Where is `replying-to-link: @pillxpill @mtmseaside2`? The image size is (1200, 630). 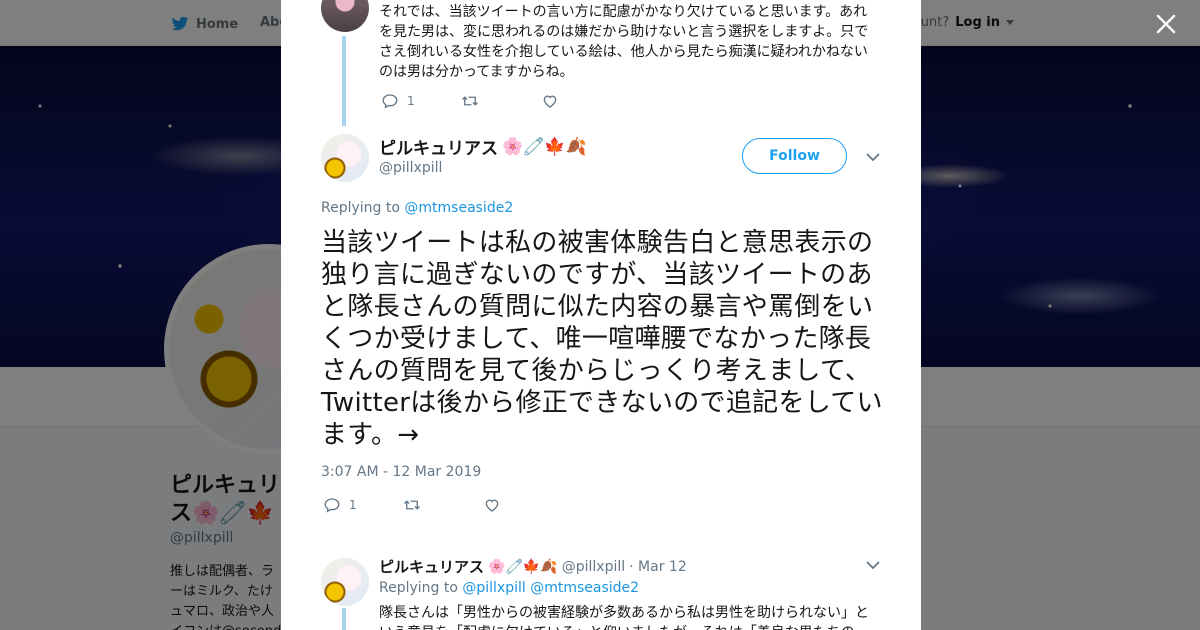
replying-to-link: @pillxpill @mtmseaside2 is located at coordinates (550, 588).